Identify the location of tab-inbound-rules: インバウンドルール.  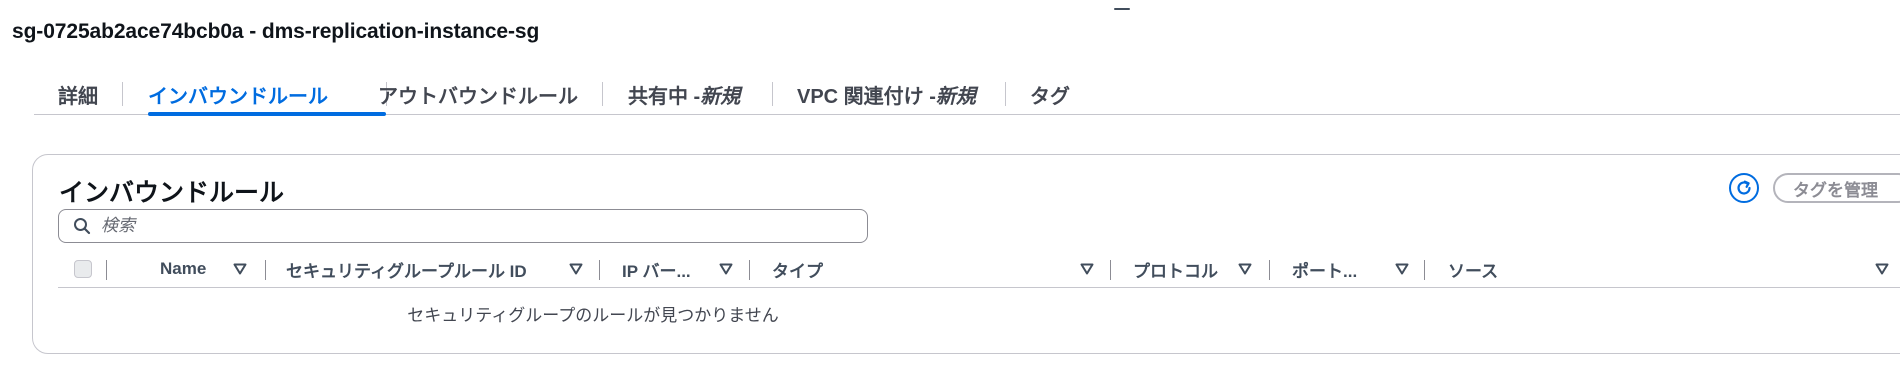
(267, 95).